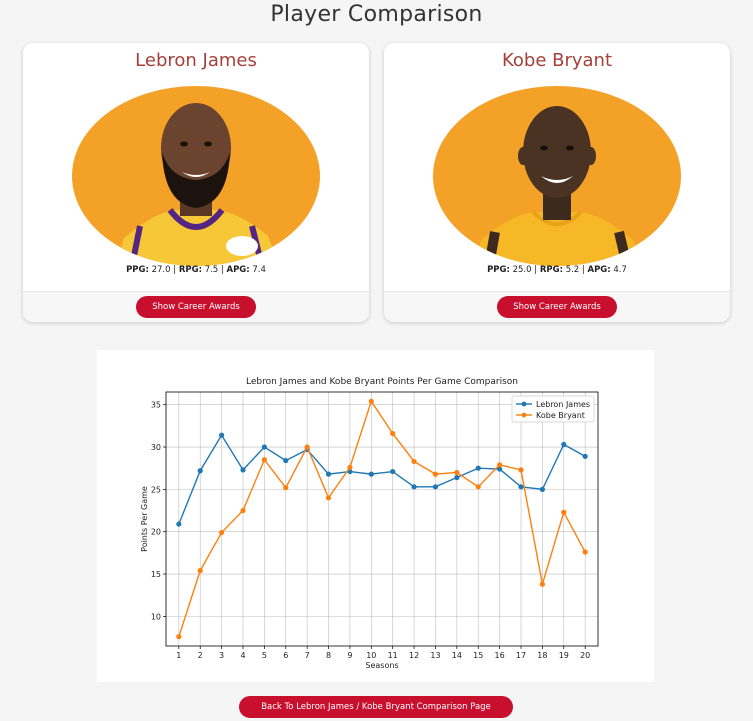 The image size is (753, 721). What do you see at coordinates (196, 60) in the screenshot?
I see `player-name: Lebron James` at bounding box center [196, 60].